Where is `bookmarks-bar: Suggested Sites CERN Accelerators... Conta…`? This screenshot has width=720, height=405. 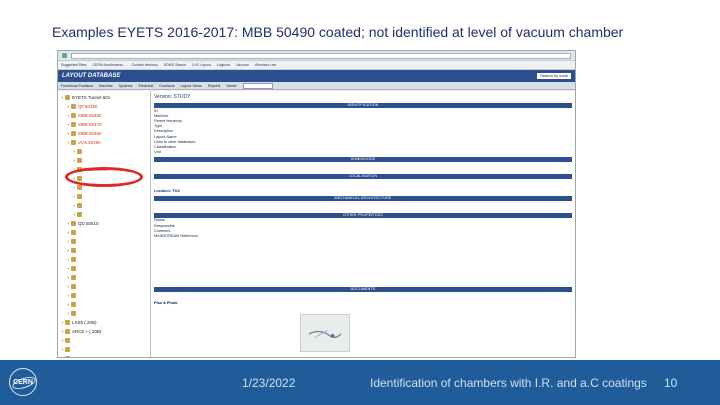 bookmarks-bar: Suggested Sites CERN Accelerators... Conta… is located at coordinates (316, 65).